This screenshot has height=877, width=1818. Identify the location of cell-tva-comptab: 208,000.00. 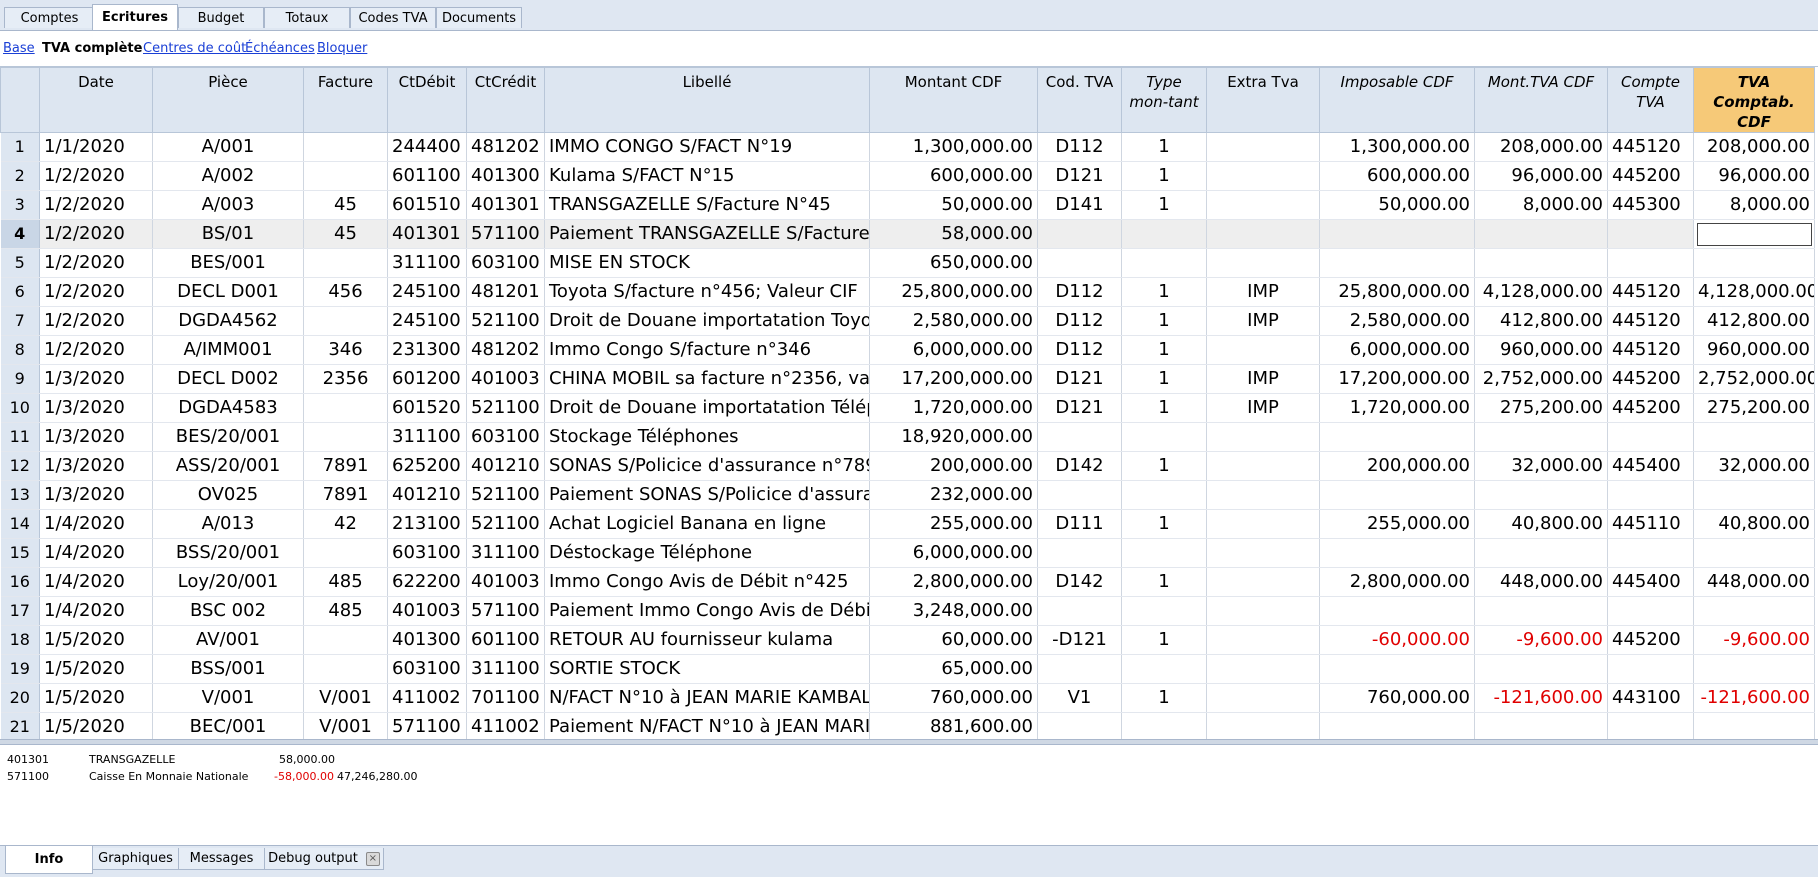
(1754, 147).